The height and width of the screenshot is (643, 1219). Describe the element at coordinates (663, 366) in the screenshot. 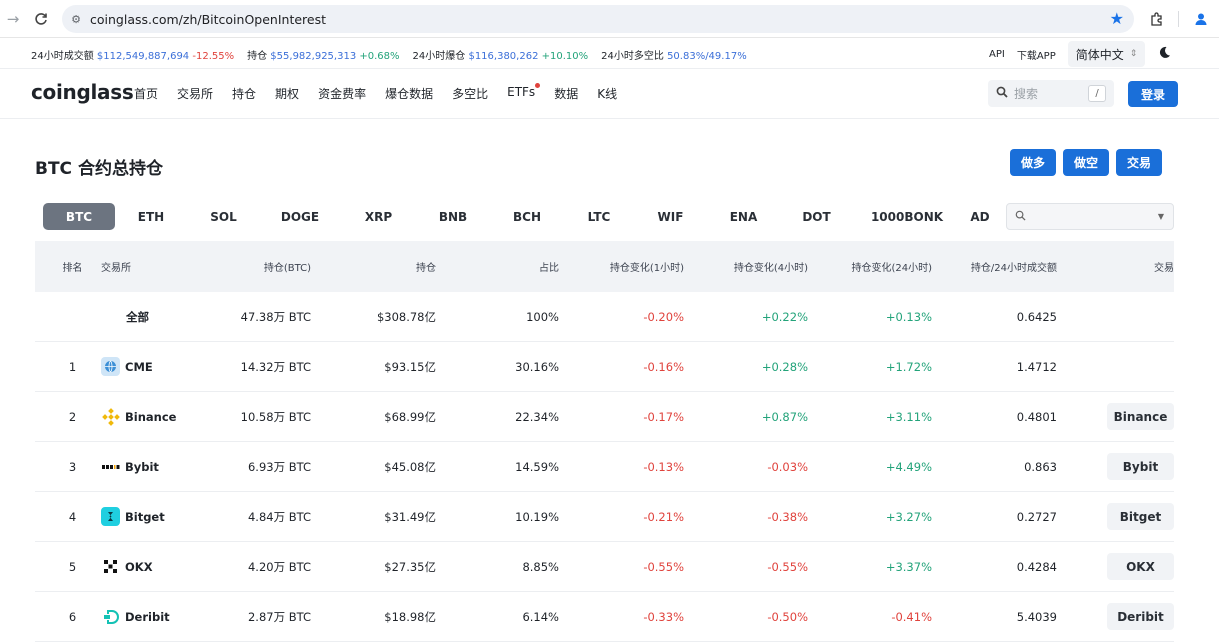

I see `row-change-1h: -0.16%` at that location.